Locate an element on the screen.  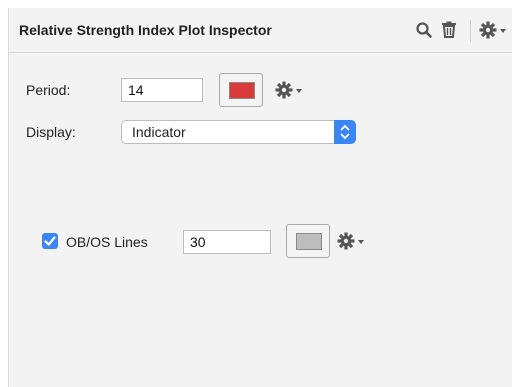
obos-checkbox is located at coordinates (50, 241).